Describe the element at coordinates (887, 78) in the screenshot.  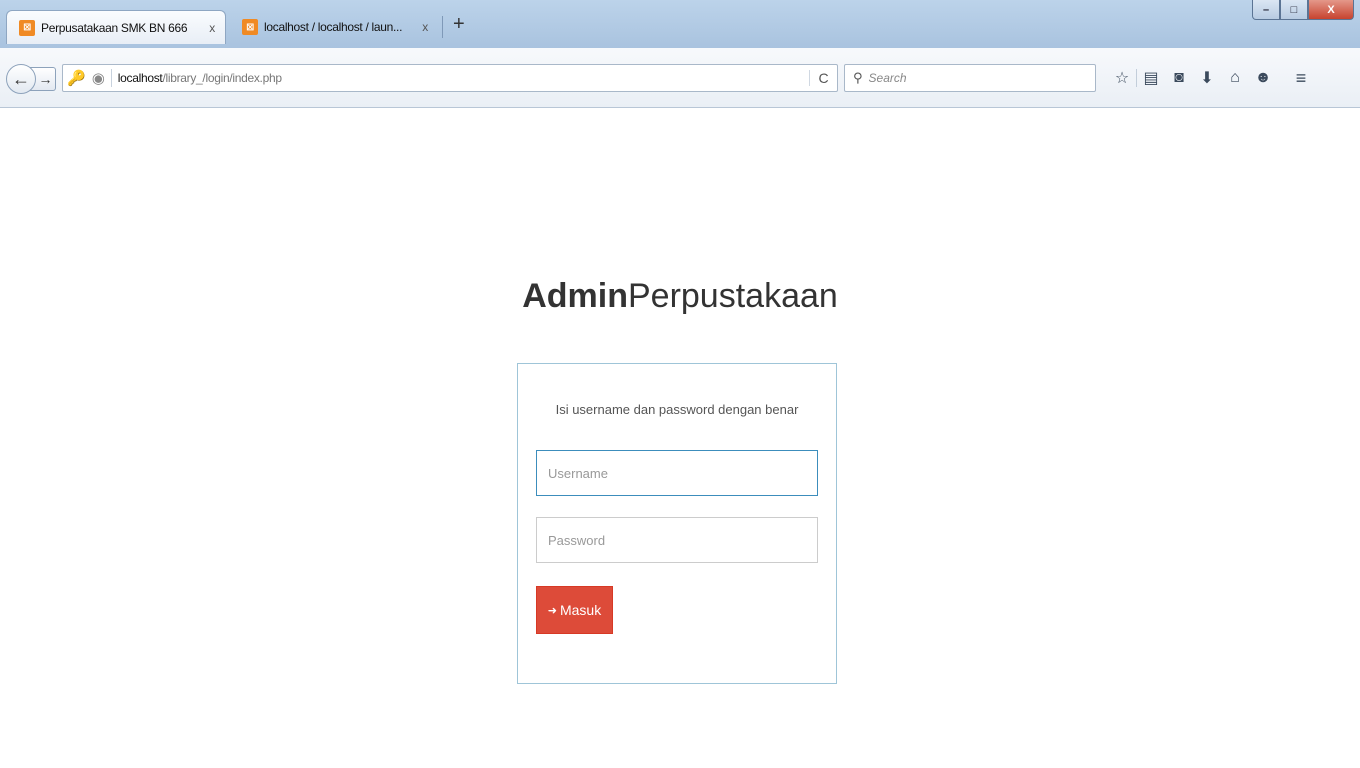
I see `search-placeholder: Search` at that location.